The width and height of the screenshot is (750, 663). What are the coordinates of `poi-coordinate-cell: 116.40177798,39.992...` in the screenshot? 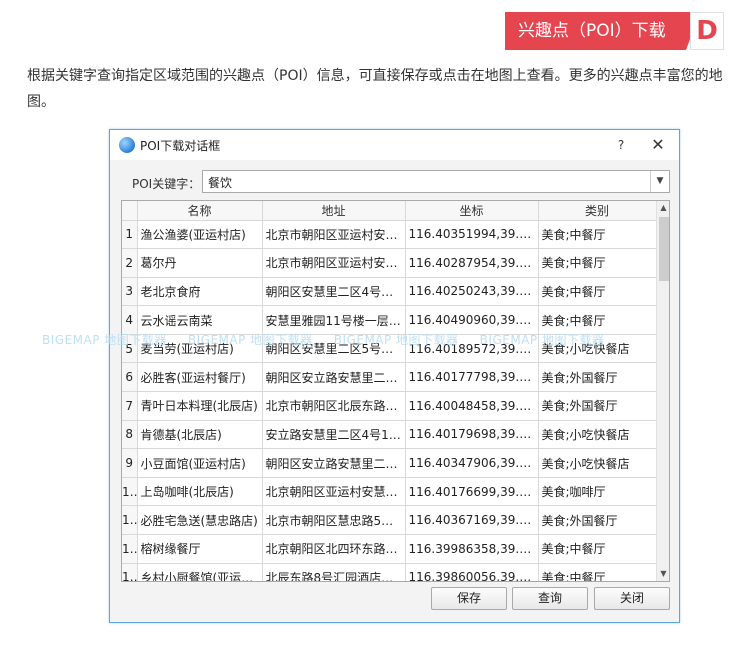 It's located at (472, 377).